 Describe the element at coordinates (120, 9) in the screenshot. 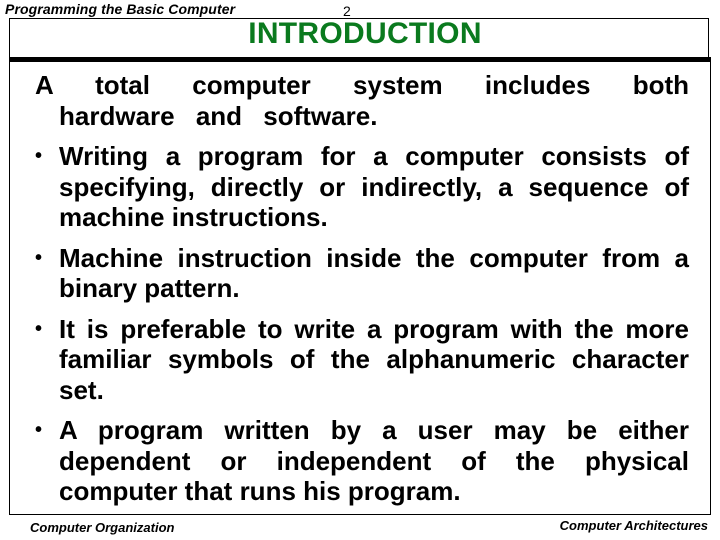

I see `running-header-title: Programming the Basic Computer` at that location.